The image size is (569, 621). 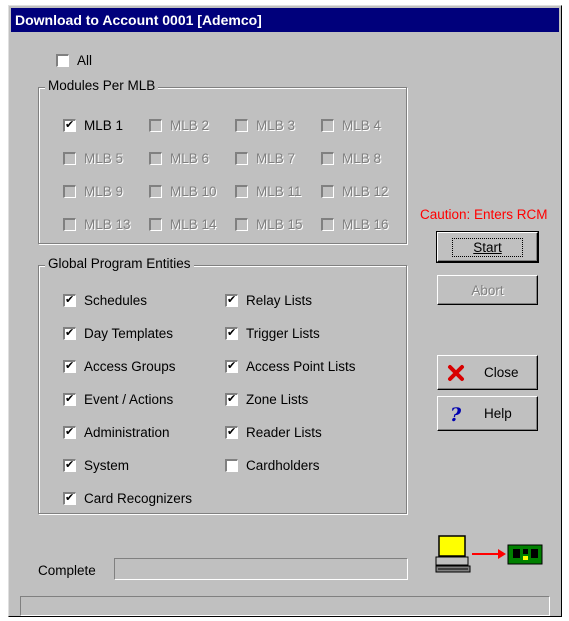 What do you see at coordinates (155, 191) in the screenshot?
I see `mlb-checkbox-10-box` at bounding box center [155, 191].